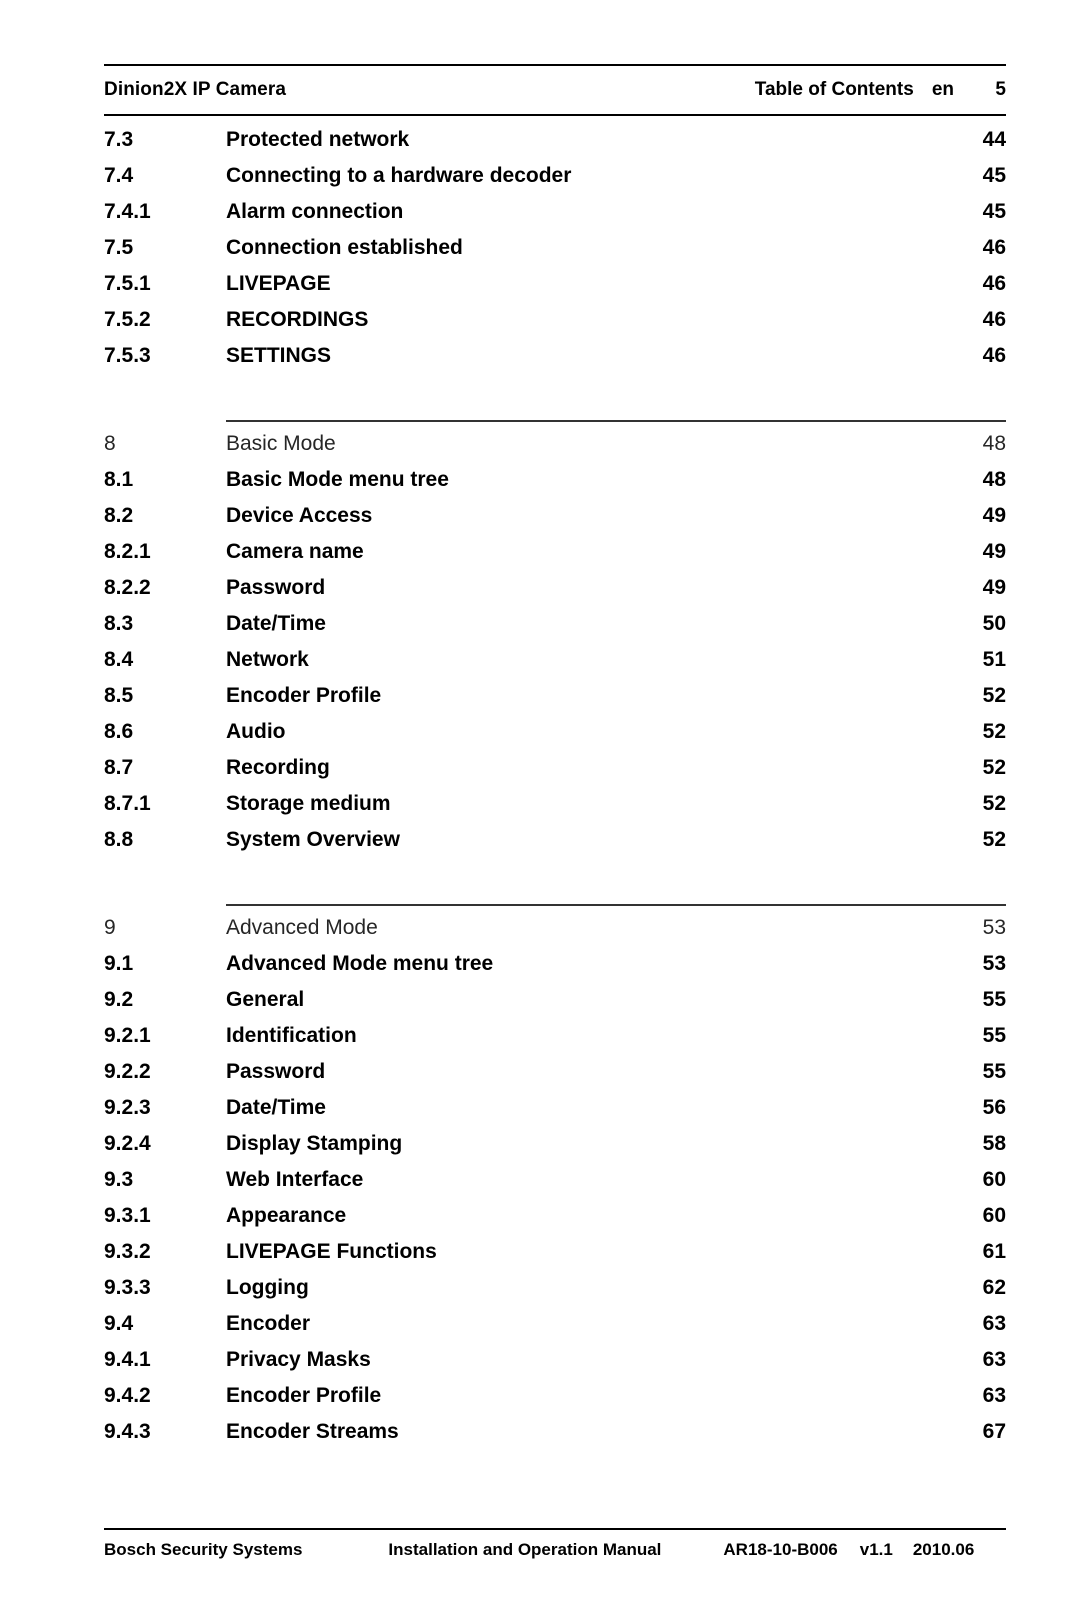  What do you see at coordinates (119, 963) in the screenshot?
I see `toc-entry-number: 9.1` at bounding box center [119, 963].